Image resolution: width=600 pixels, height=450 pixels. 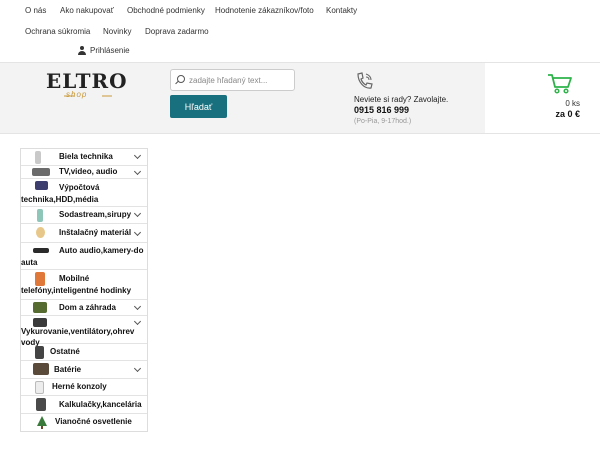 What do you see at coordinates (84, 387) in the screenshot?
I see `category-item: Herné konzoly` at bounding box center [84, 387].